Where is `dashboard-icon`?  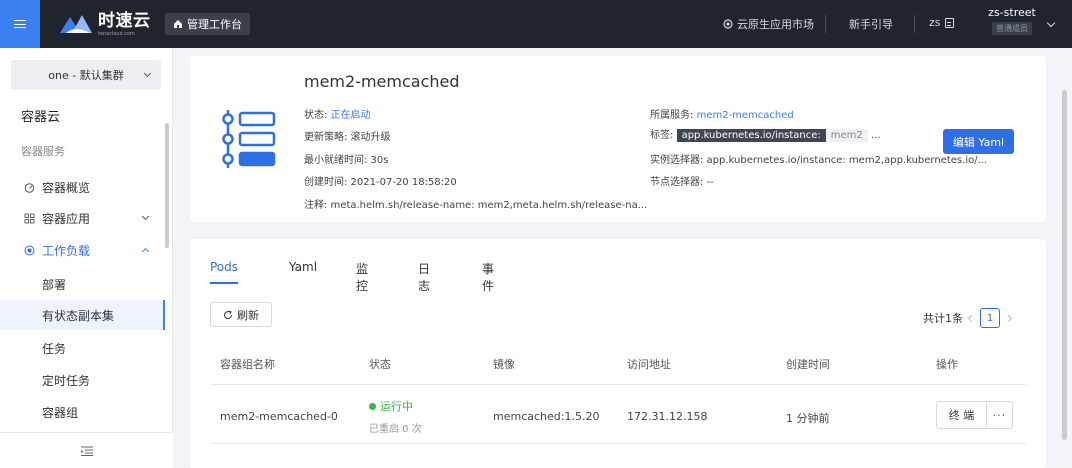
dashboard-icon is located at coordinates (29, 187).